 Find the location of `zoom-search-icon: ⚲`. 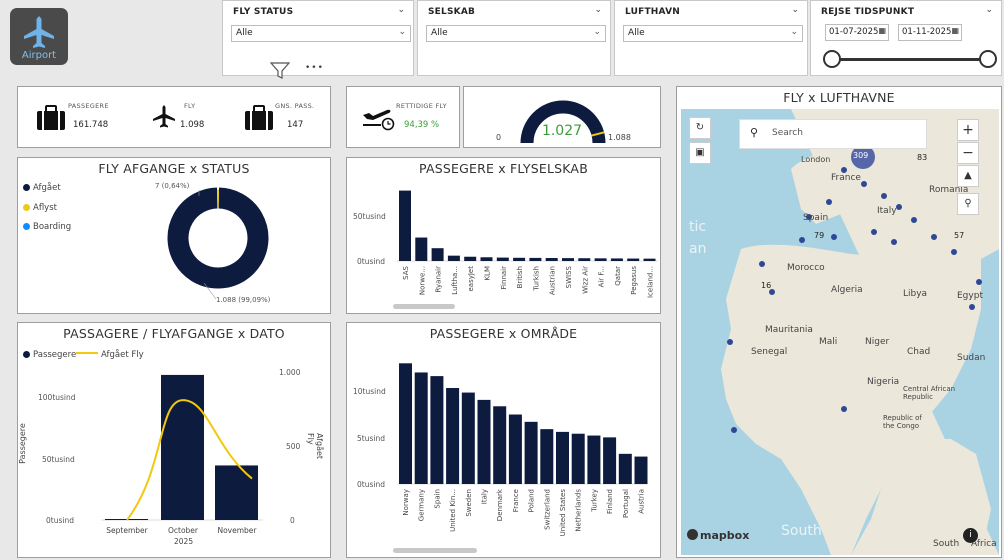

zoom-search-icon: ⚲ is located at coordinates (968, 204).